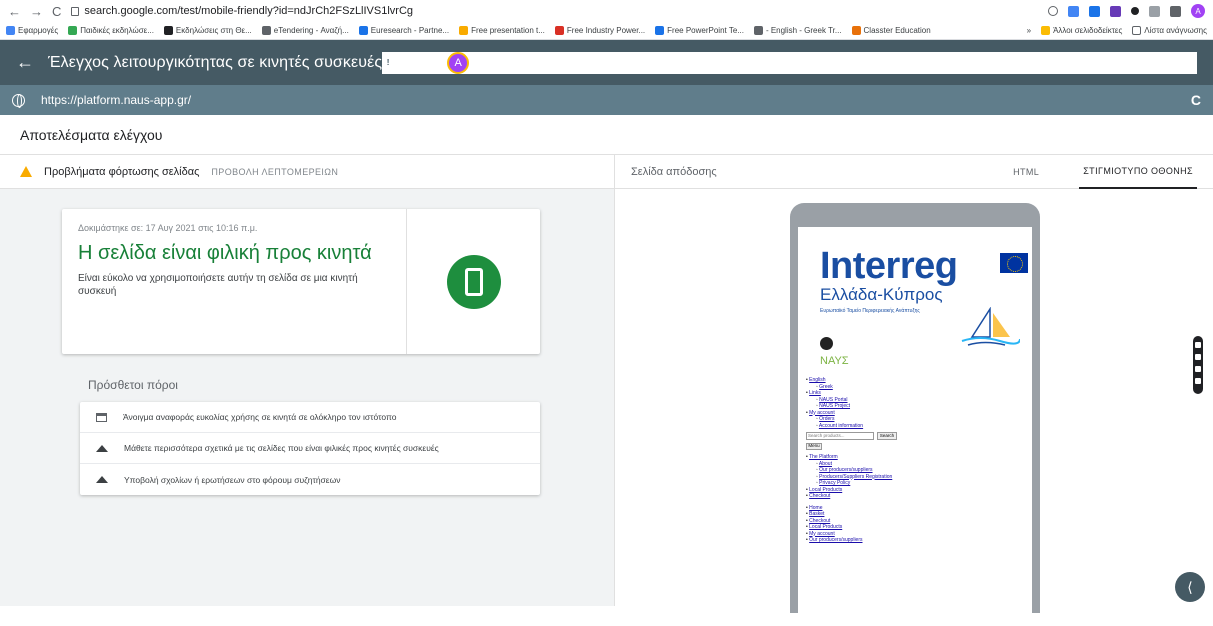 Image resolution: width=1213 pixels, height=626 pixels. Describe the element at coordinates (274, 172) in the screenshot. I see `view-details-link: ΠΡΟΒΟΛΗ ΛΕΠΤΟΜΕΡΕΙΩΝ` at that location.